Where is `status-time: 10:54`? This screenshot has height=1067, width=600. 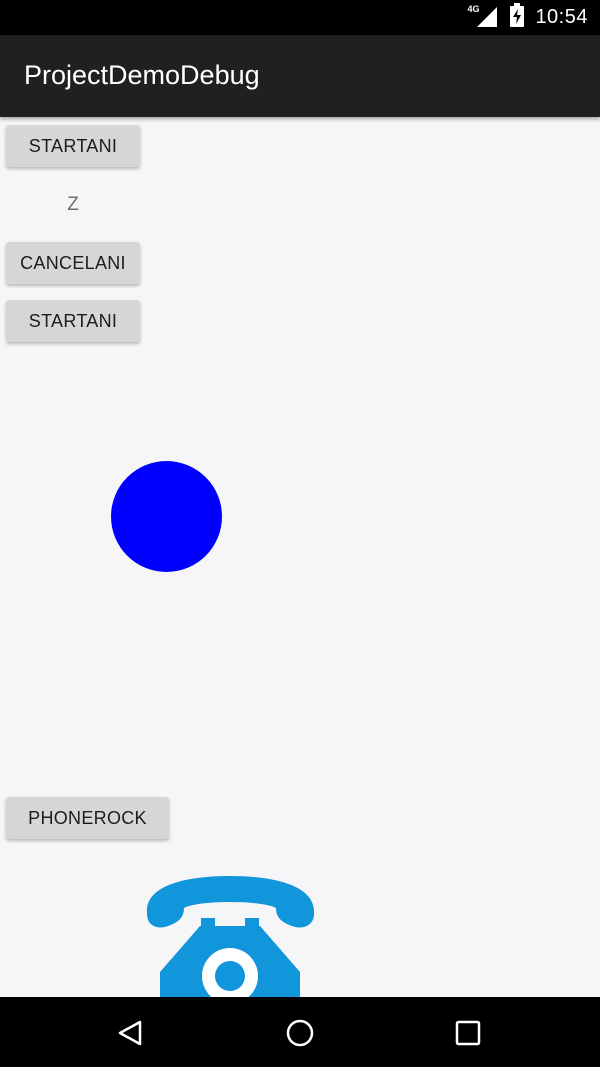
status-time: 10:54 is located at coordinates (561, 16).